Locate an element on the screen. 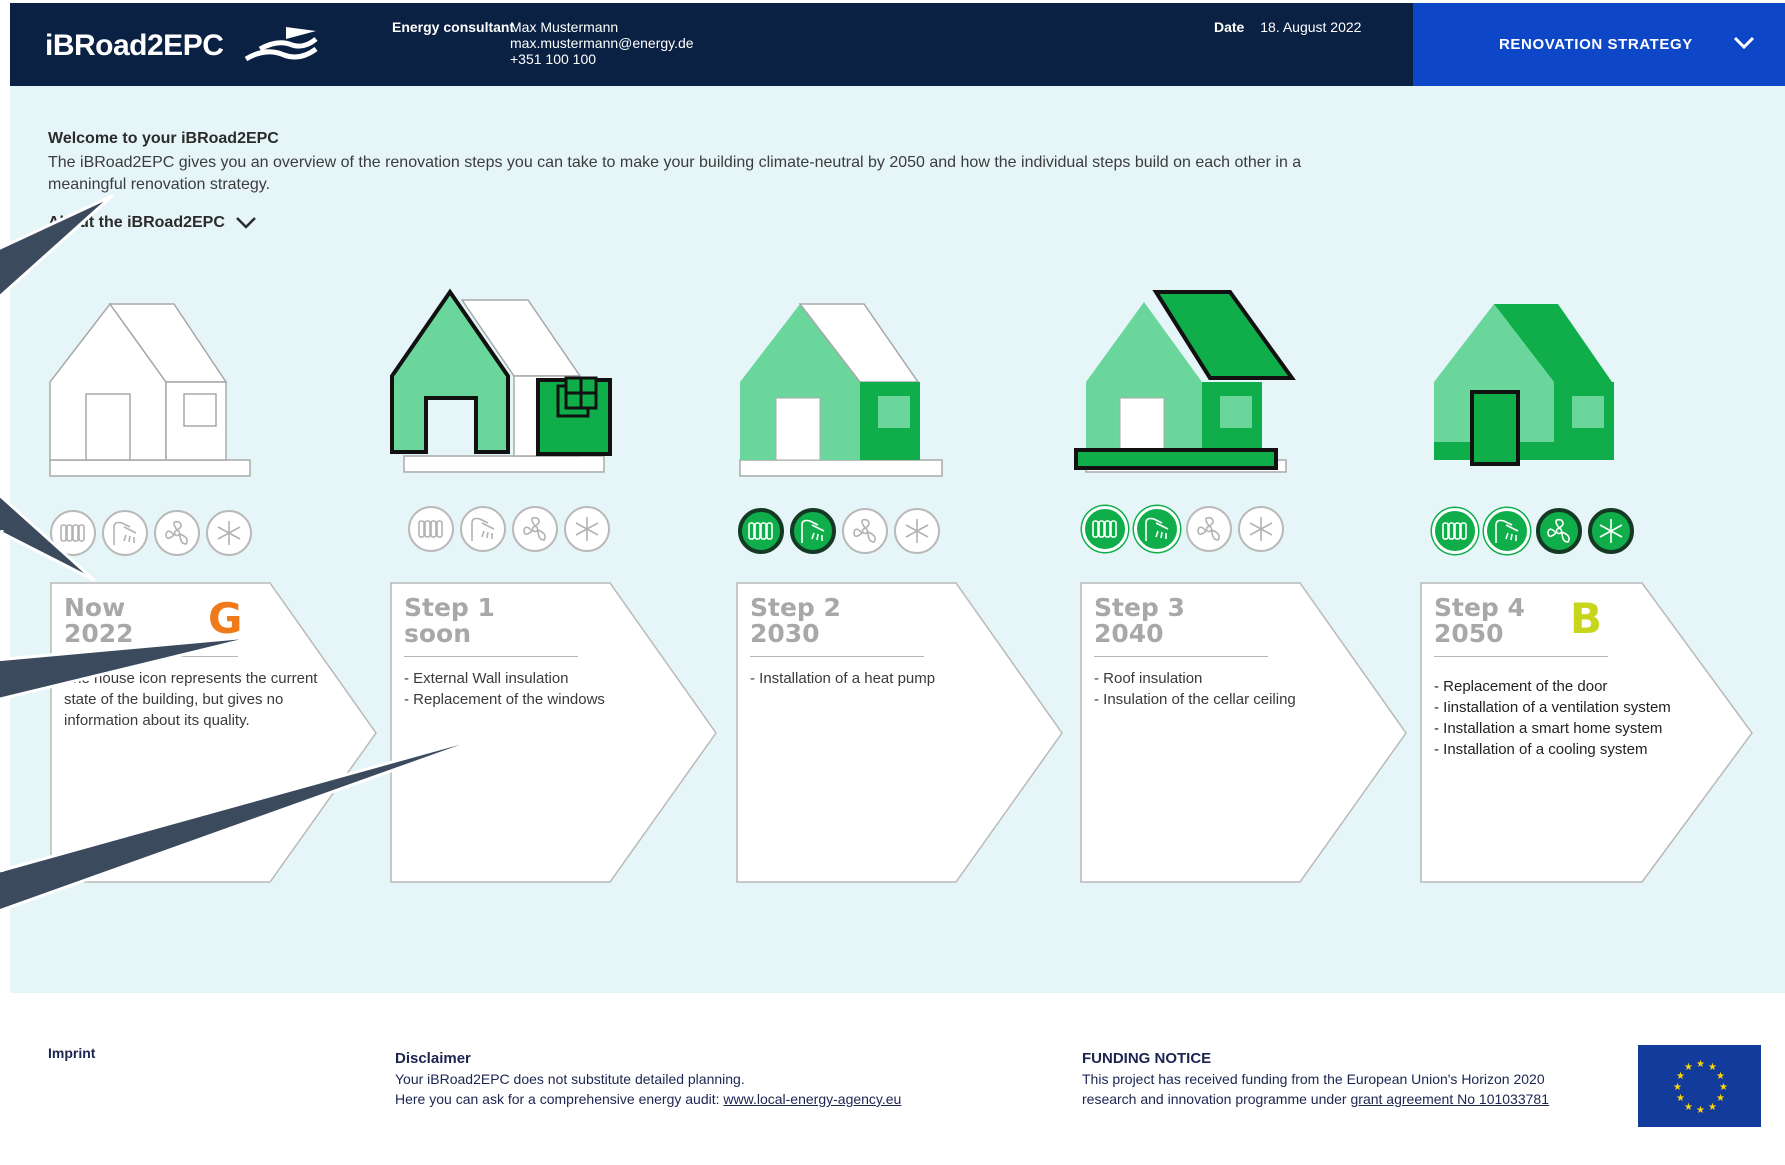  services-row-step1 is located at coordinates (509, 529).